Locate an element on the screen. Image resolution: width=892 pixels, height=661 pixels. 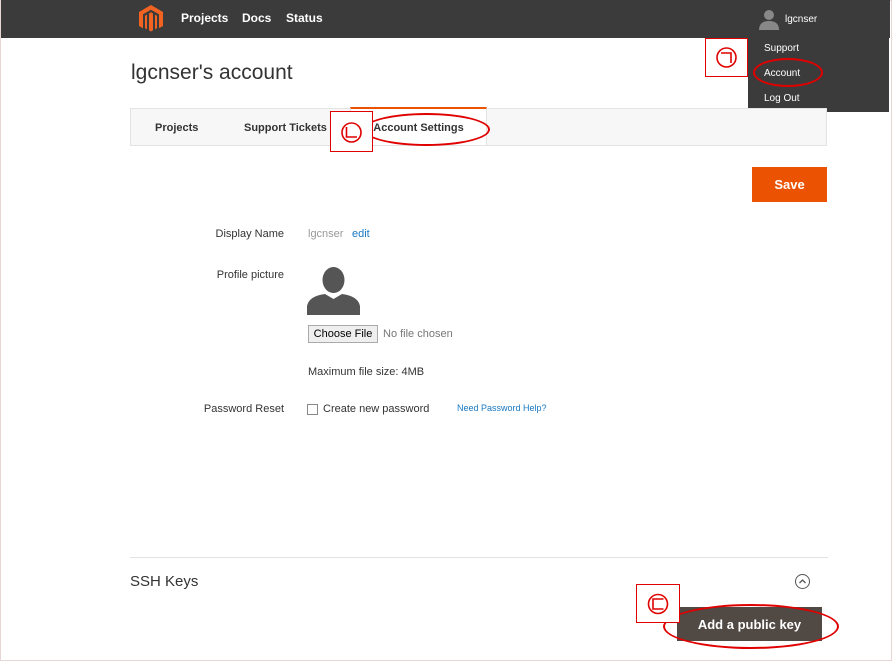
password-reset-label: Password Reset is located at coordinates (243, 409).